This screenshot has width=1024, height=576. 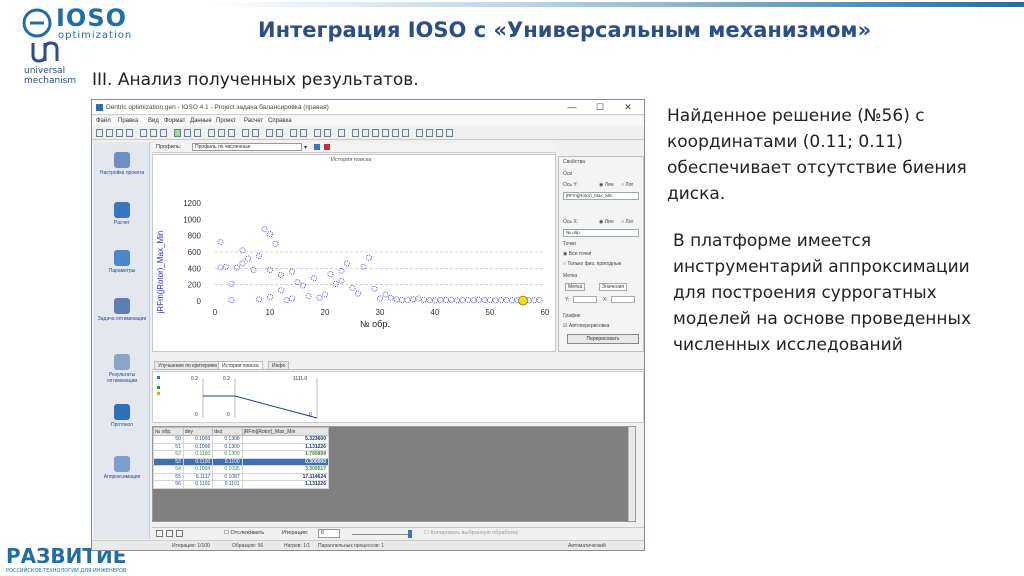 I want to click on tab-info: Инфо, so click(x=279, y=365).